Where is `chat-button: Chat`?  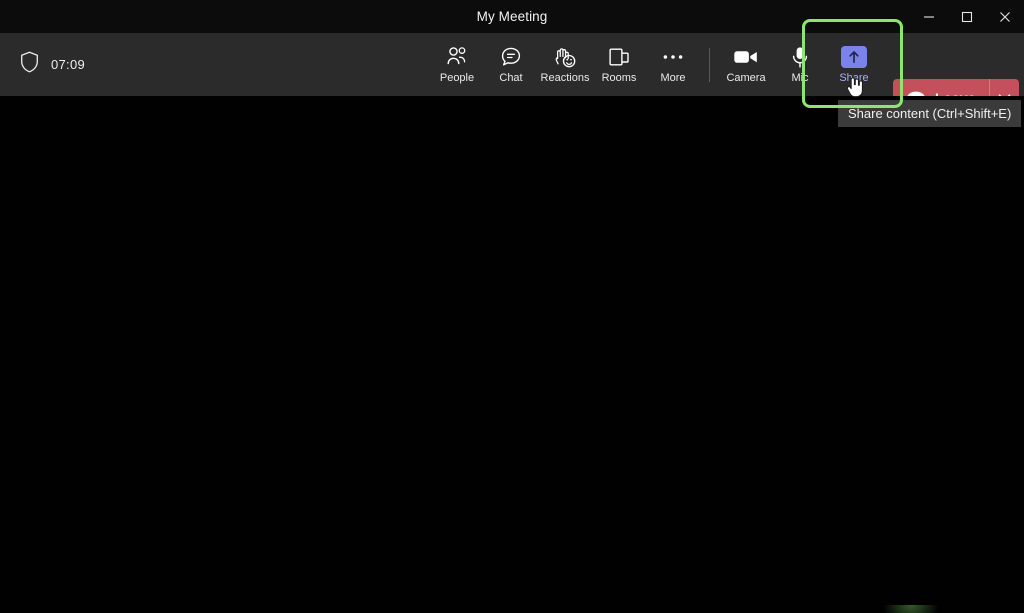 chat-button: Chat is located at coordinates (511, 65).